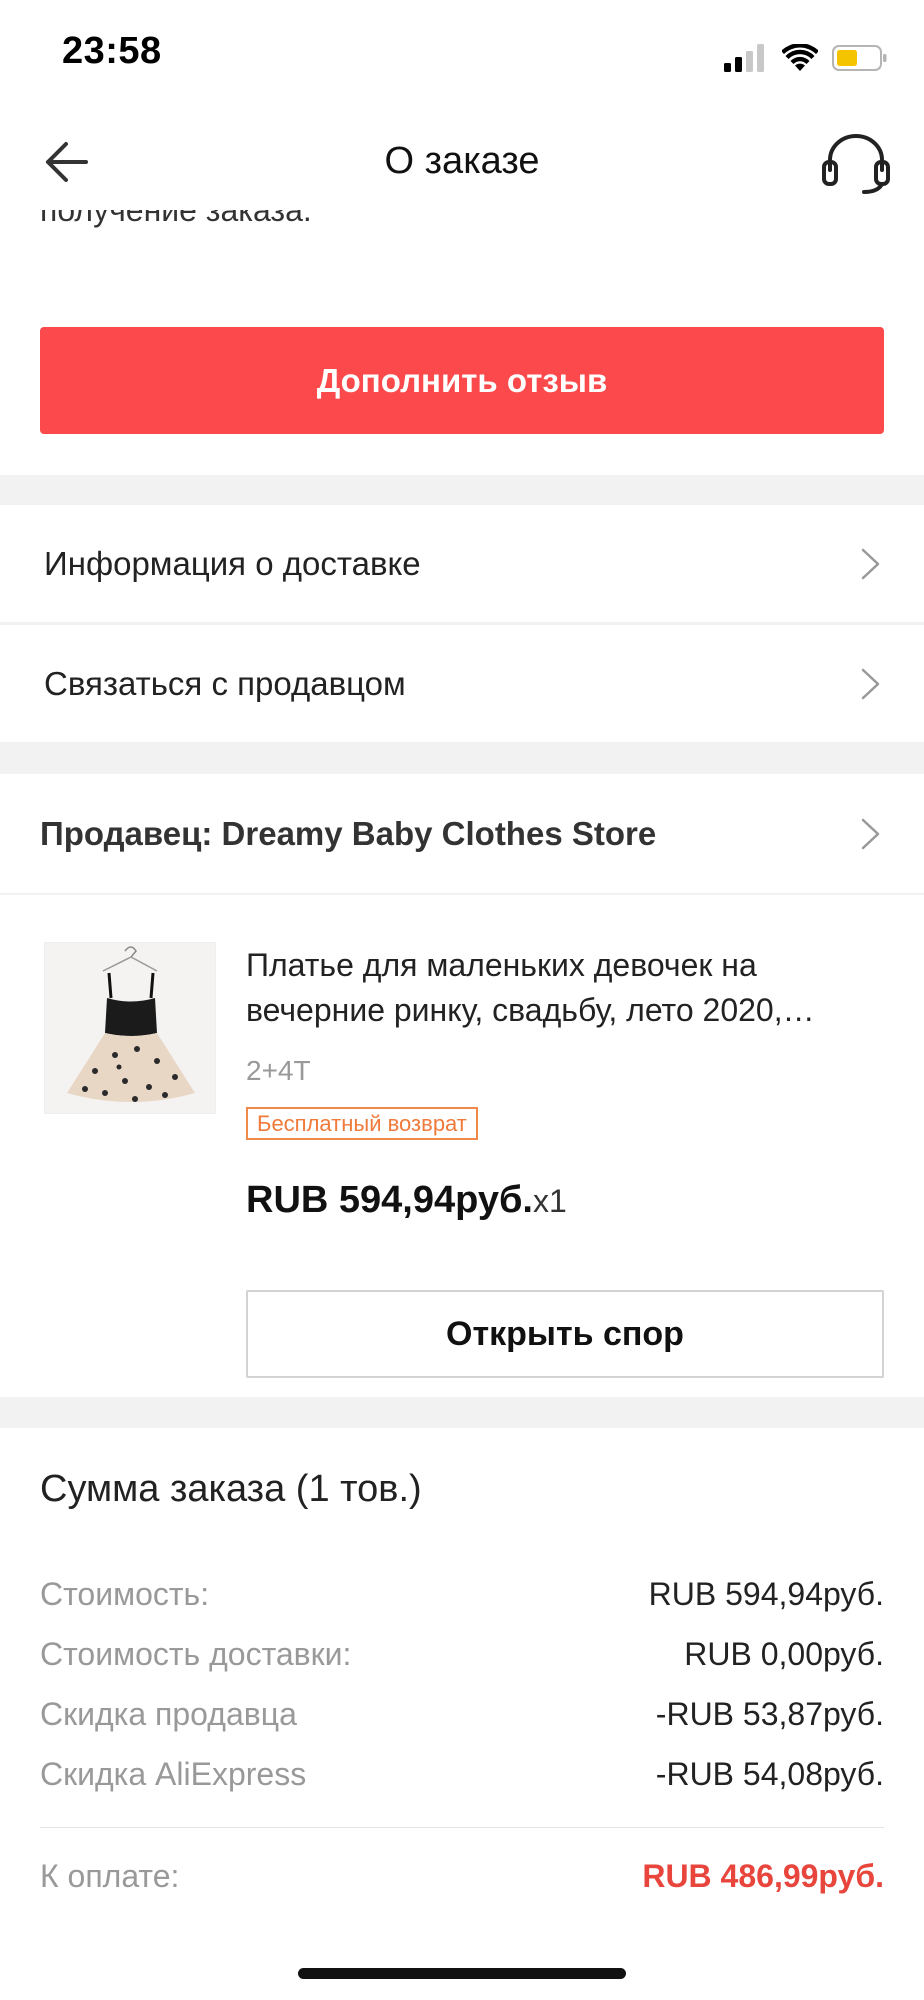 Image resolution: width=924 pixels, height=2000 pixels. I want to click on nav-bar: О заказе, so click(462, 160).